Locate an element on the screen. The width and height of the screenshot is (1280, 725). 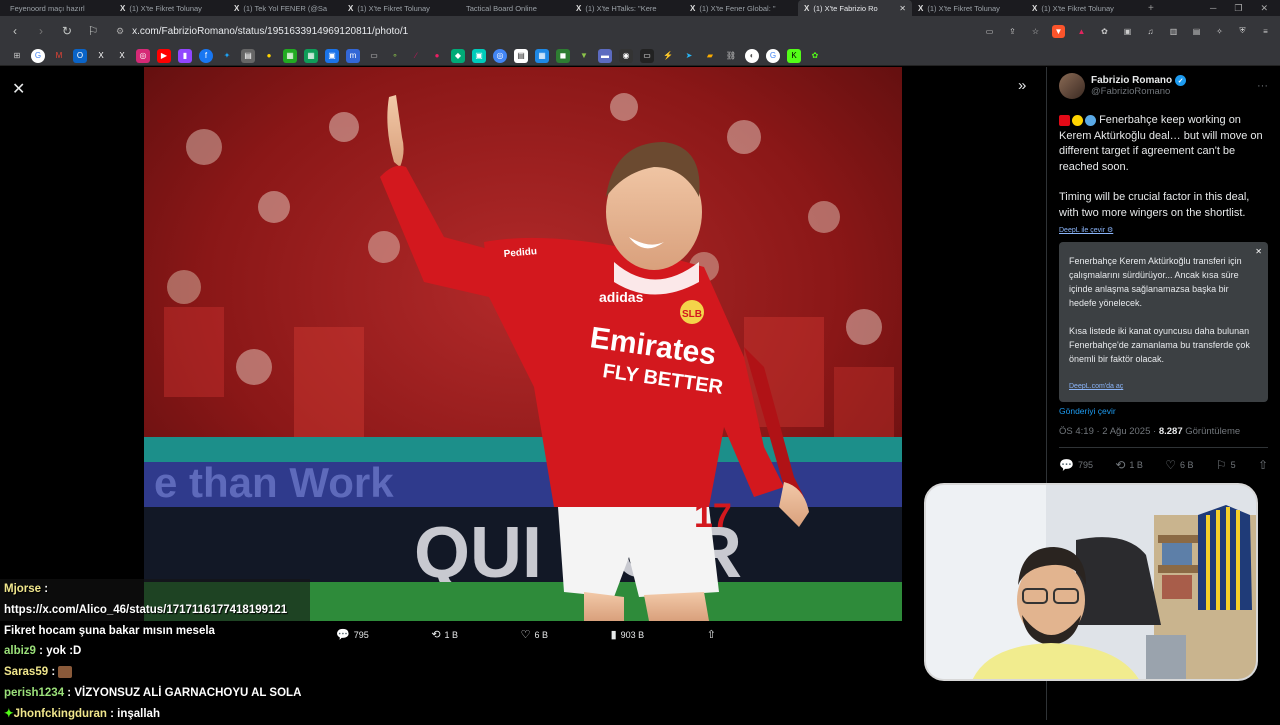
screen-icon: ▭ is located at coordinates (989, 31).